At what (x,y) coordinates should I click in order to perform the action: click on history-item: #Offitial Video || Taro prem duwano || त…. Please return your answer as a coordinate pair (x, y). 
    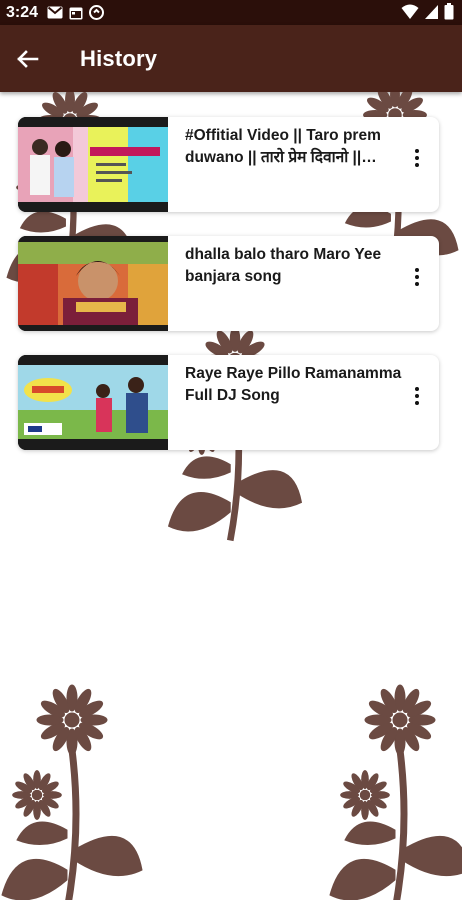
    Looking at the image, I should click on (228, 164).